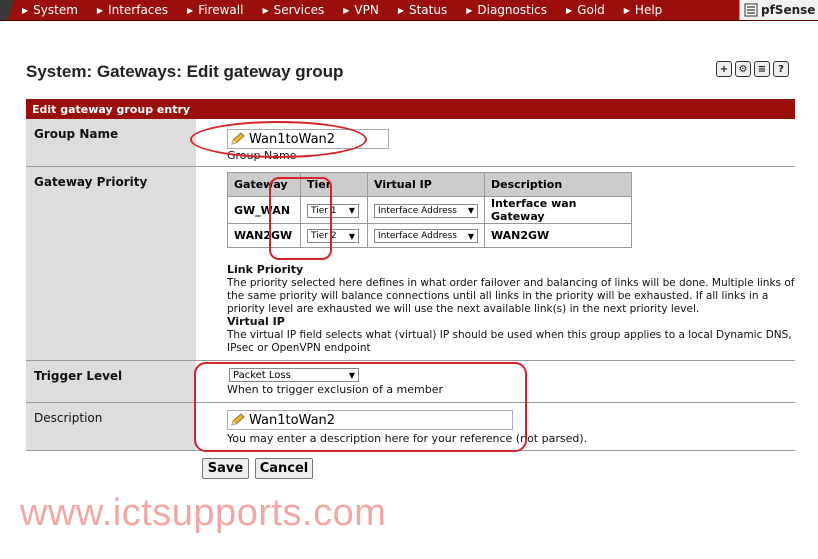 This screenshot has width=818, height=559. Describe the element at coordinates (203, 513) in the screenshot. I see `watermark: www.ictsupports.com` at that location.